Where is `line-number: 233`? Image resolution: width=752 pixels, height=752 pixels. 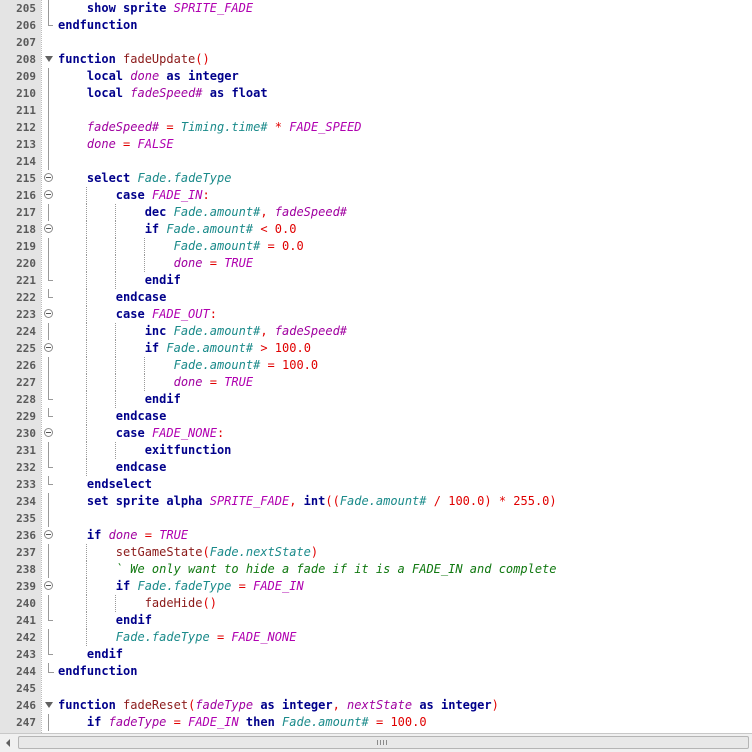 line-number: 233 is located at coordinates (26, 484).